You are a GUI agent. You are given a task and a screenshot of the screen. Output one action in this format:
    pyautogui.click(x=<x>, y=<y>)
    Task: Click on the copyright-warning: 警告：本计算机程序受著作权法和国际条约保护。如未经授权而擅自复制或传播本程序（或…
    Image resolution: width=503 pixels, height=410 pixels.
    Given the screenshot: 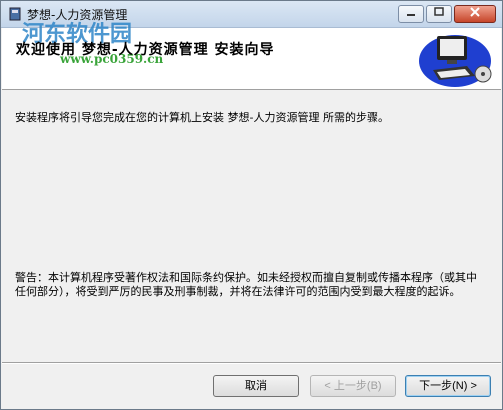 What is the action you would take?
    pyautogui.click(x=246, y=284)
    